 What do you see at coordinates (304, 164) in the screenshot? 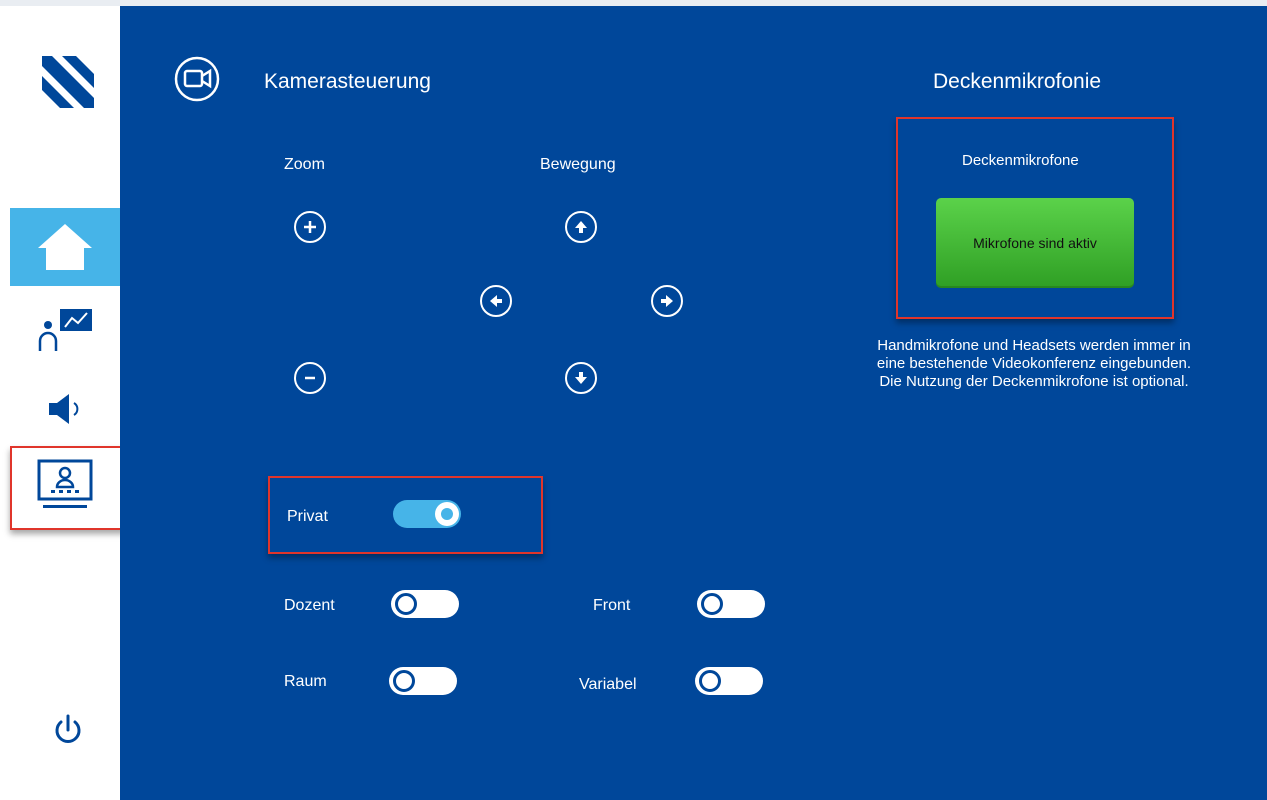
I see `zoom-label: Zoom` at bounding box center [304, 164].